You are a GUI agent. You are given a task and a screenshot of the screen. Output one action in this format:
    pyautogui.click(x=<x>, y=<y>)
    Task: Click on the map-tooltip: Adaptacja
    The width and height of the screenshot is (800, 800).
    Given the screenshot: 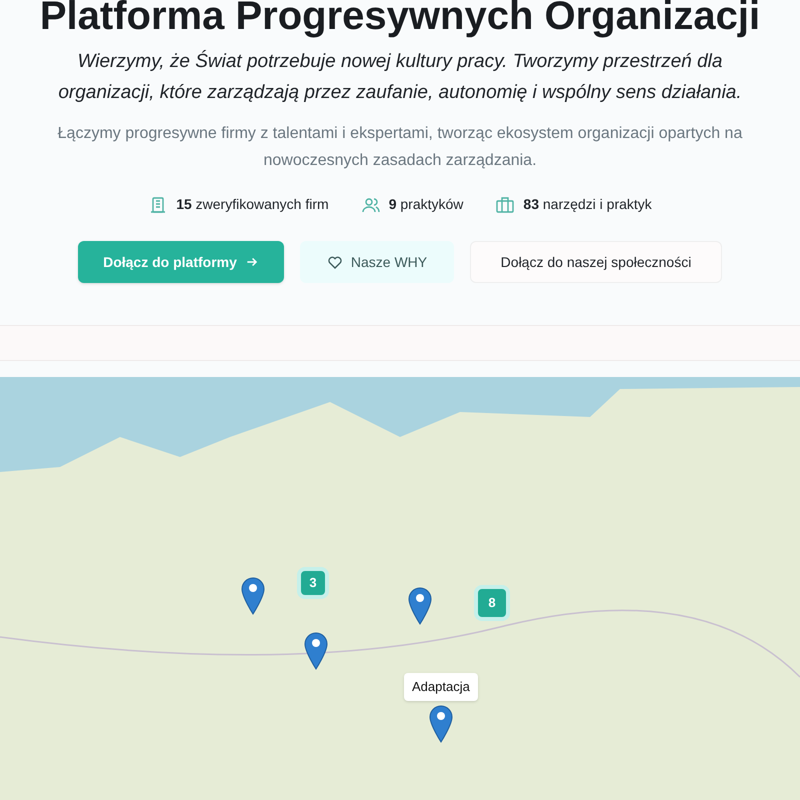 What is the action you would take?
    pyautogui.click(x=441, y=686)
    